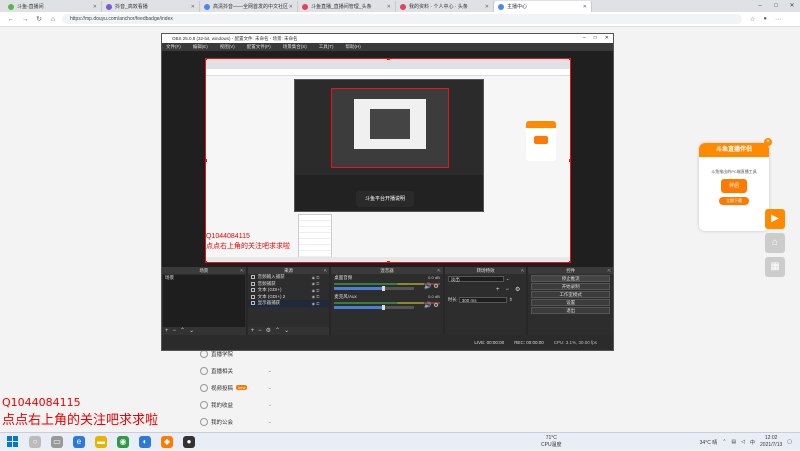 Image resolution: width=800 pixels, height=451 pixels. I want to click on browser-tab: 斗鱼-直播间 ✕, so click(53, 6).